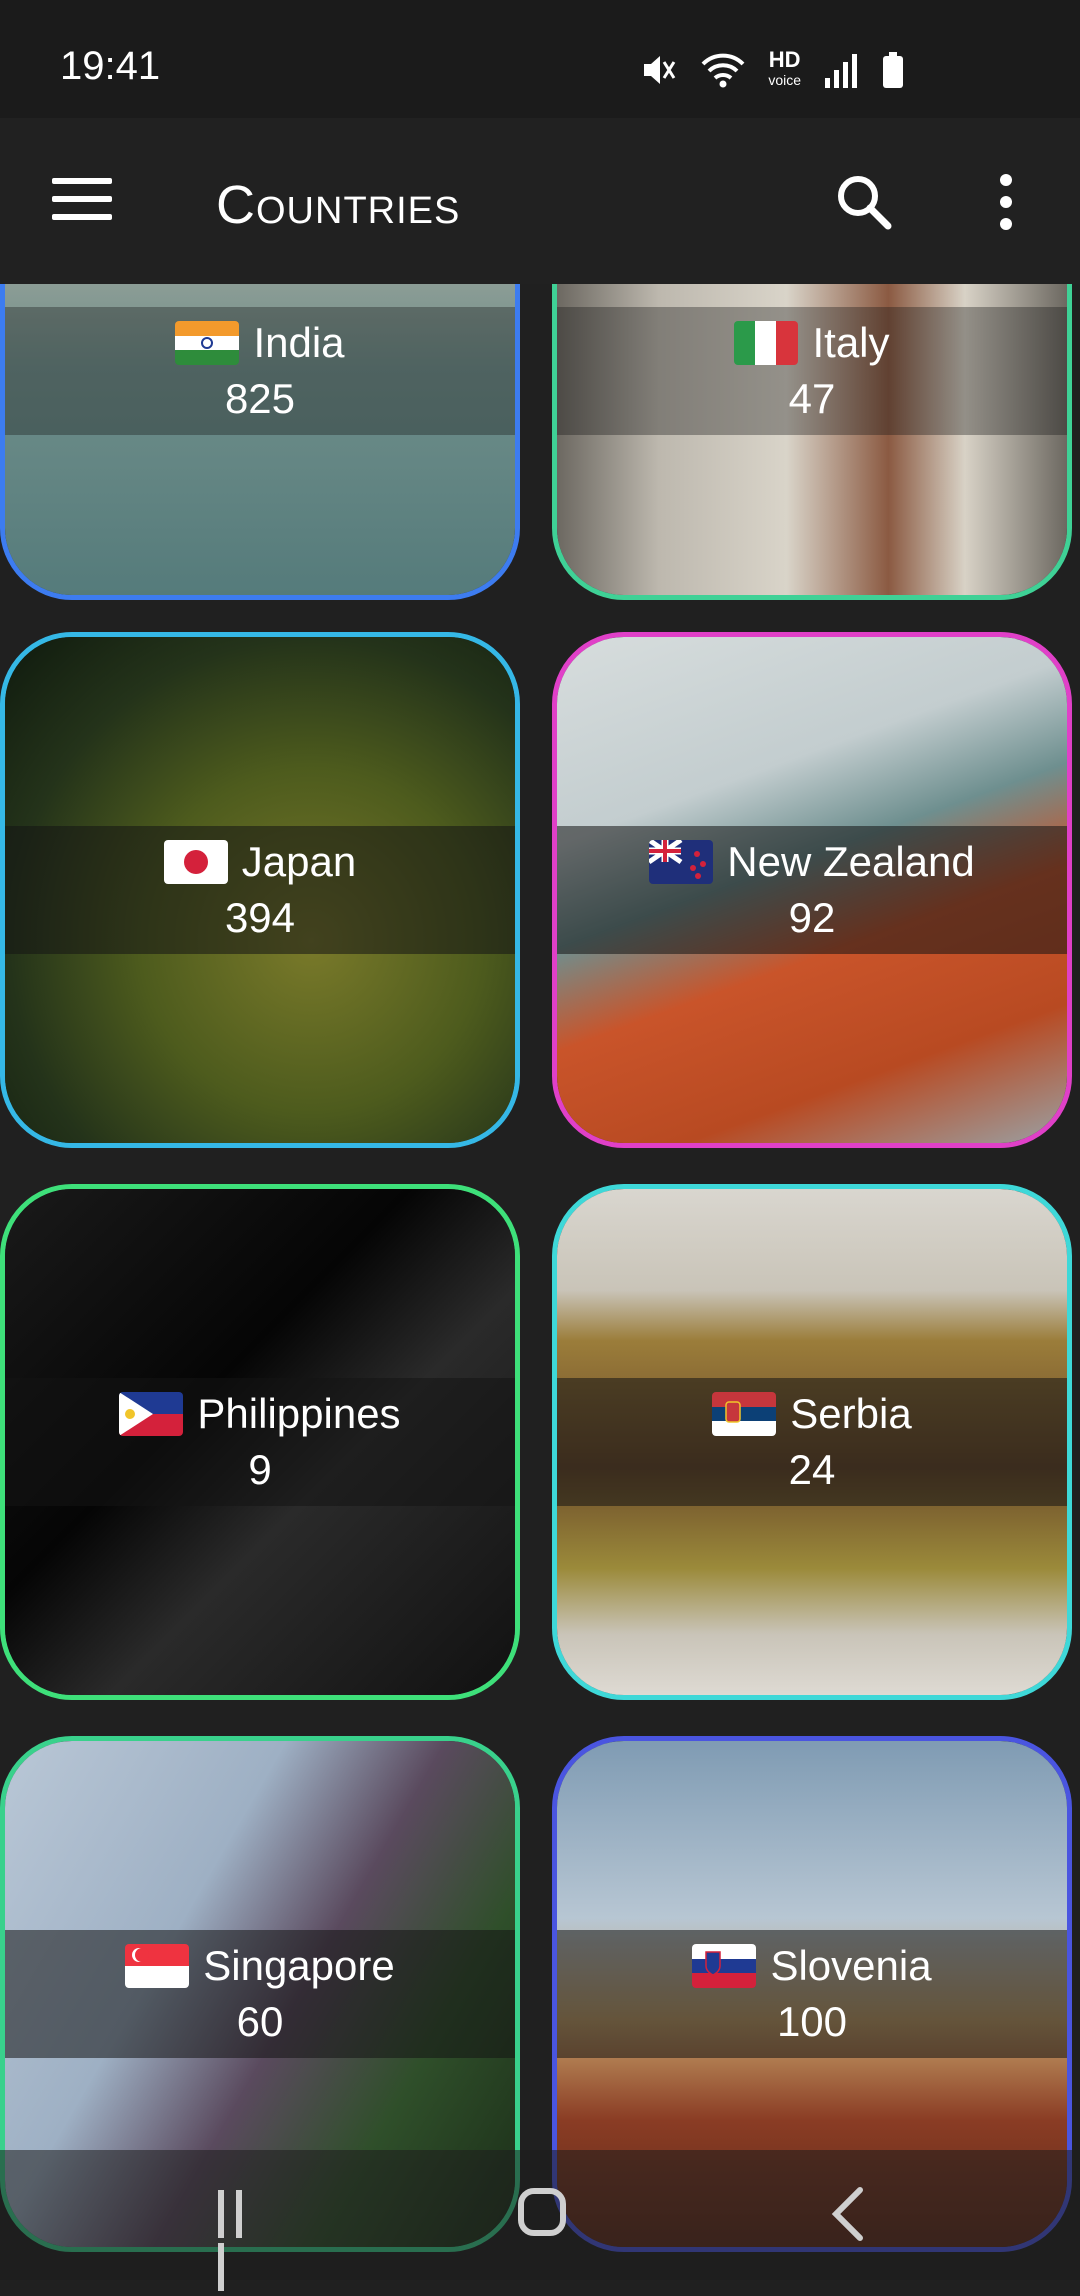 This screenshot has height=2296, width=1080. I want to click on search-icon, so click(864, 202).